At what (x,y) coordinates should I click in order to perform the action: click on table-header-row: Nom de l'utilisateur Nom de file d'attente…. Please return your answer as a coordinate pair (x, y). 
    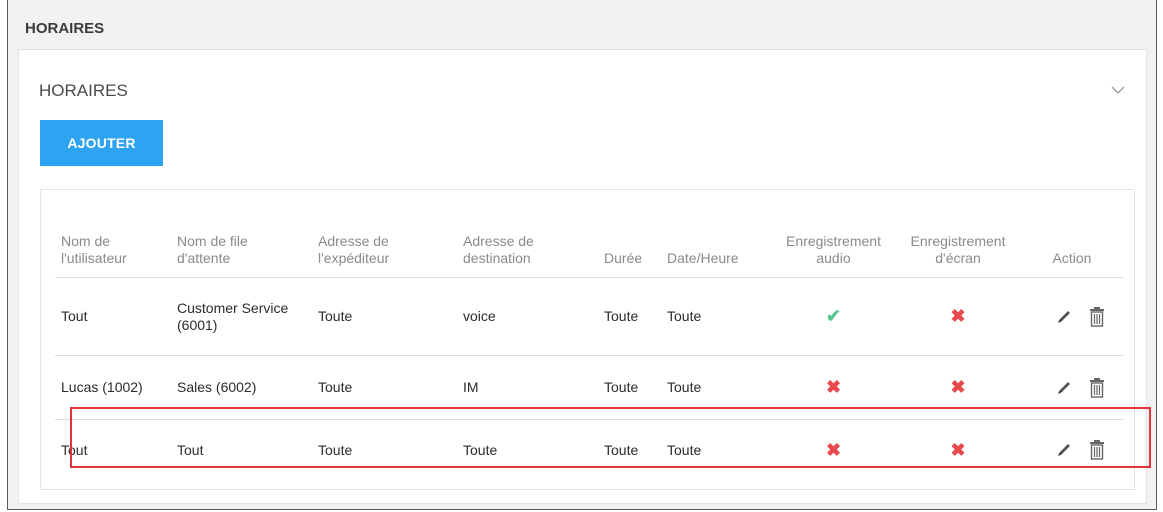
    Looking at the image, I should click on (589, 246).